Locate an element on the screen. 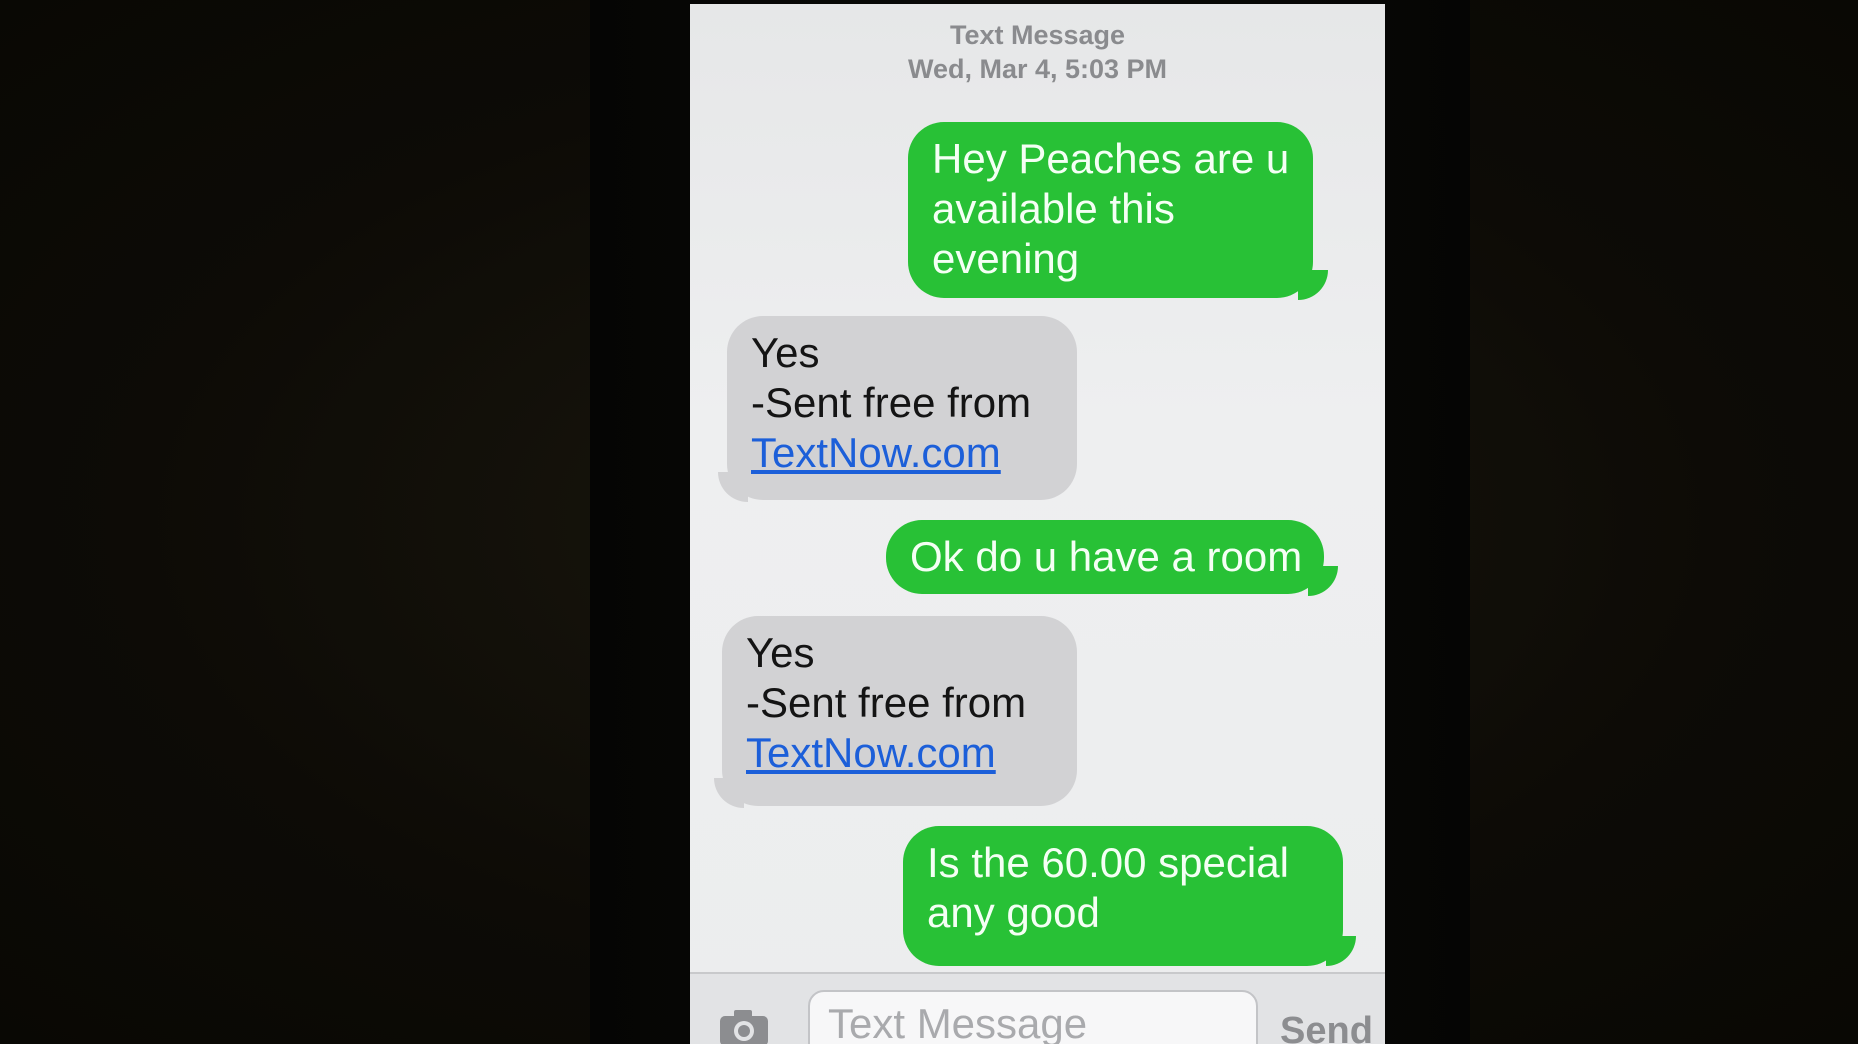 The image size is (1858, 1044). send-button: Send is located at coordinates (1326, 1027).